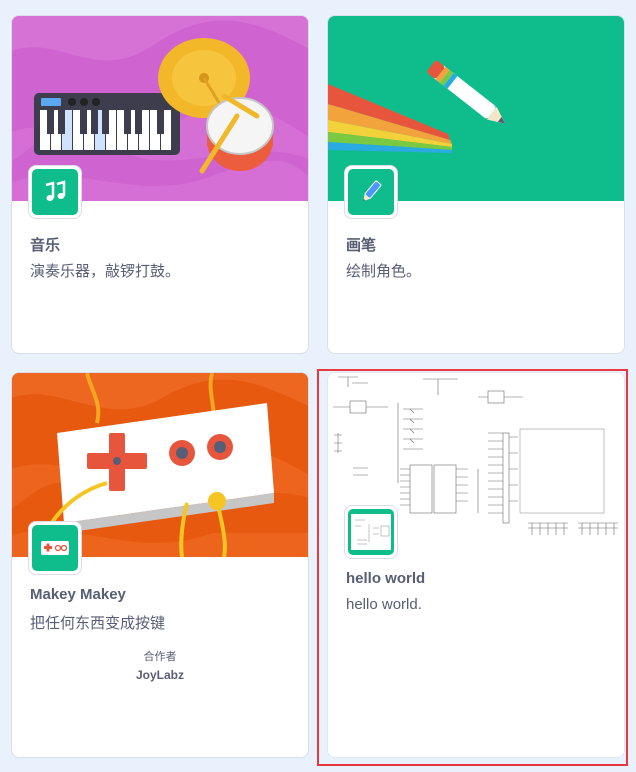  I want to click on schematic-thumbnail-icon, so click(371, 532).